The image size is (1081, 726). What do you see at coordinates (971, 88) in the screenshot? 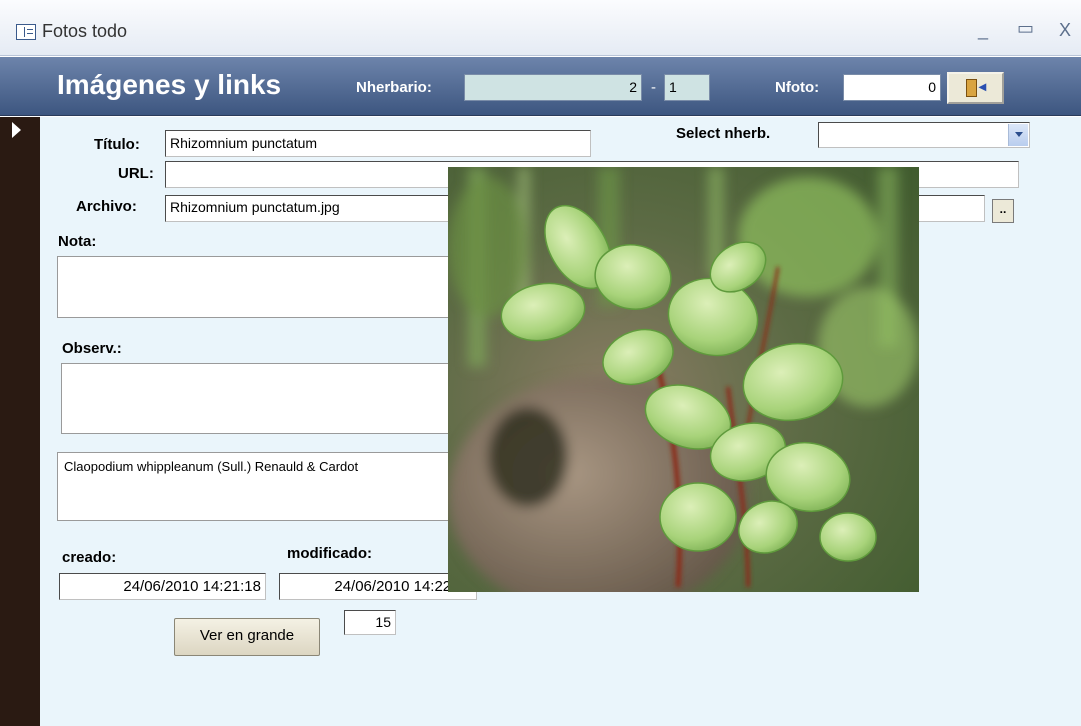
I see `door-icon` at bounding box center [971, 88].